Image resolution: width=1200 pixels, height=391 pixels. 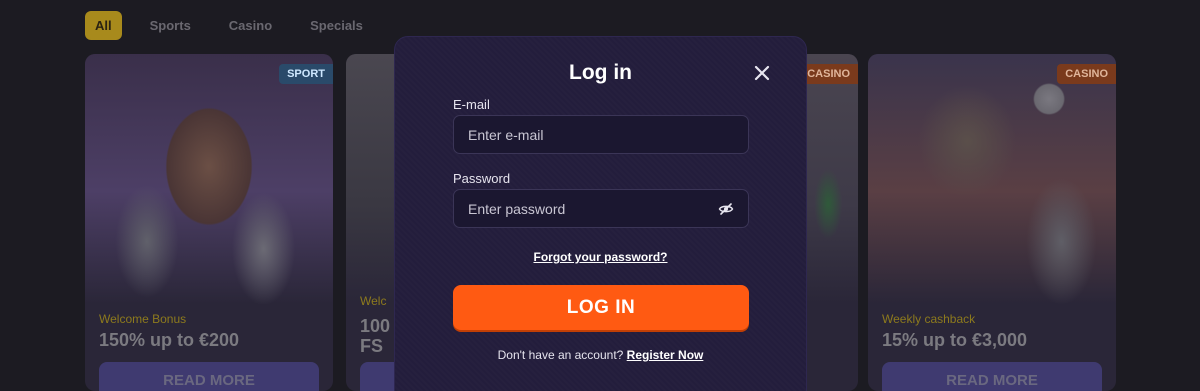 What do you see at coordinates (170, 25) in the screenshot?
I see `filter-sports: Sports` at bounding box center [170, 25].